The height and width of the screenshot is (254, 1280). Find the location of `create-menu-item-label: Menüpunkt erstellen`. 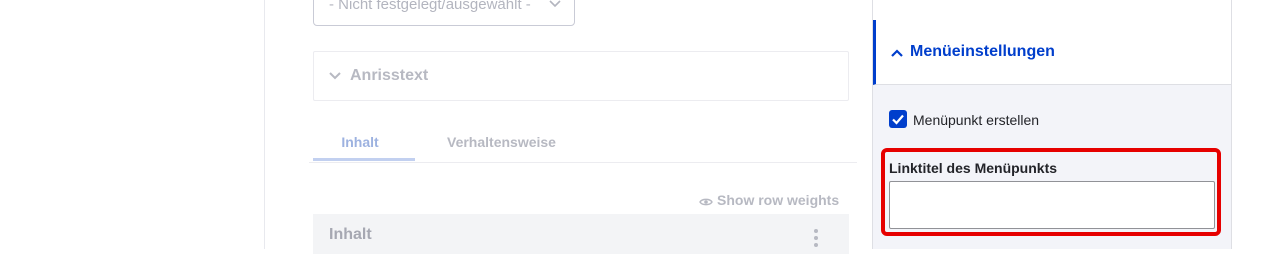

create-menu-item-label: Menüpunkt erstellen is located at coordinates (976, 120).